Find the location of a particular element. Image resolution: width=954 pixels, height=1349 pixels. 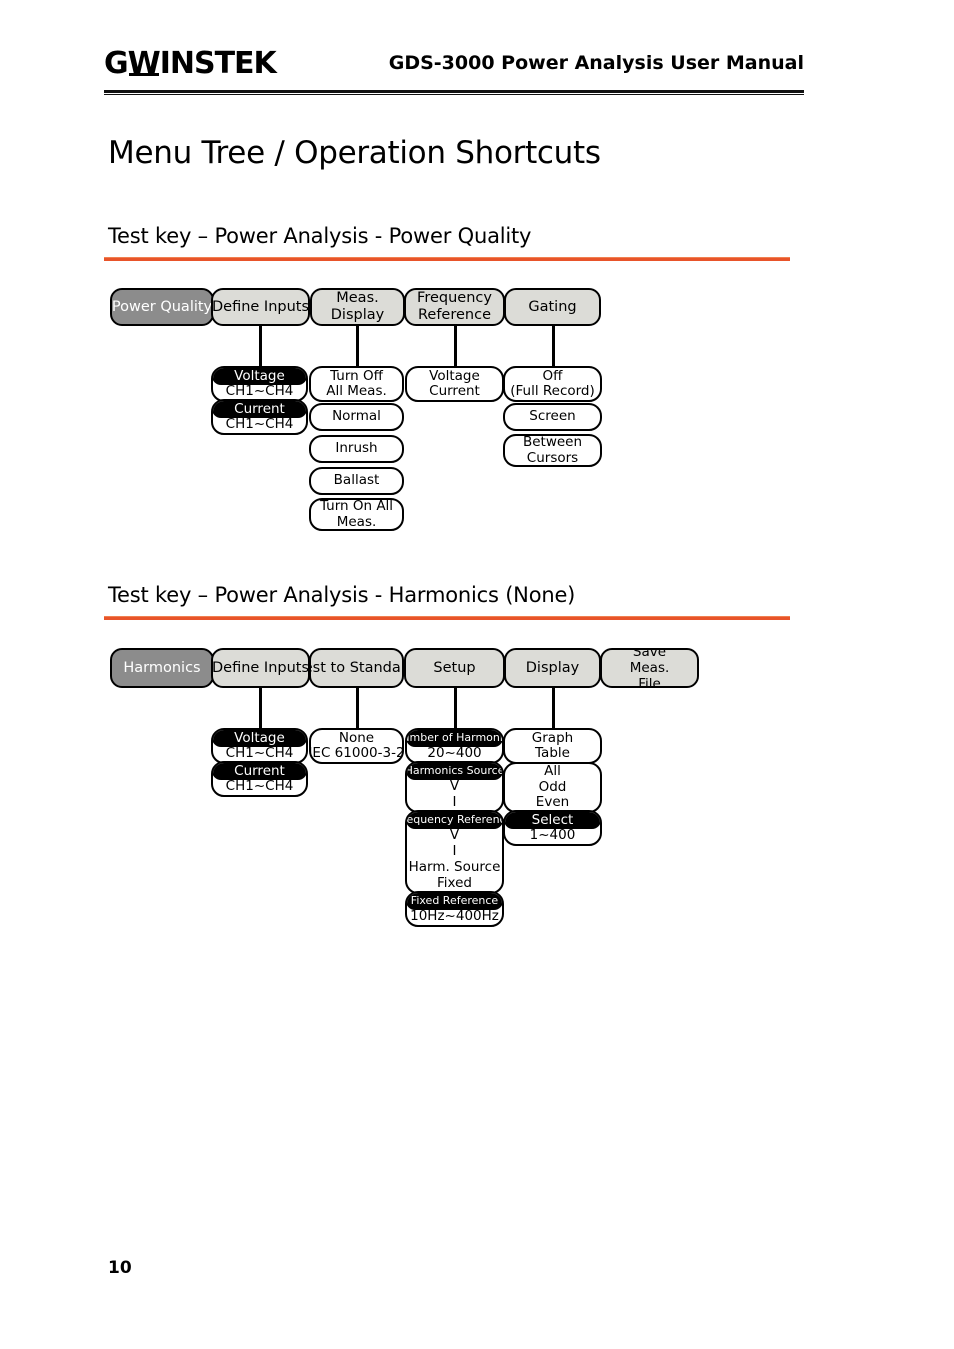

node-normal: Normal is located at coordinates (356, 417).